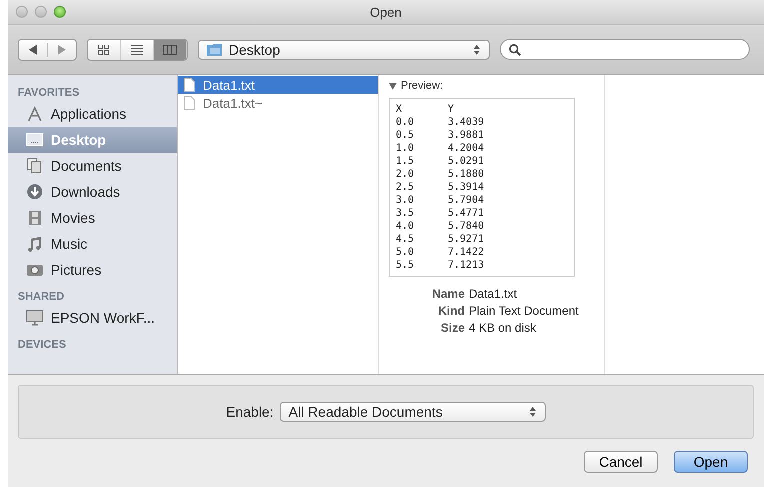 This screenshot has width=764, height=487. What do you see at coordinates (92, 244) in the screenshot?
I see `sidebar-item: Music` at bounding box center [92, 244].